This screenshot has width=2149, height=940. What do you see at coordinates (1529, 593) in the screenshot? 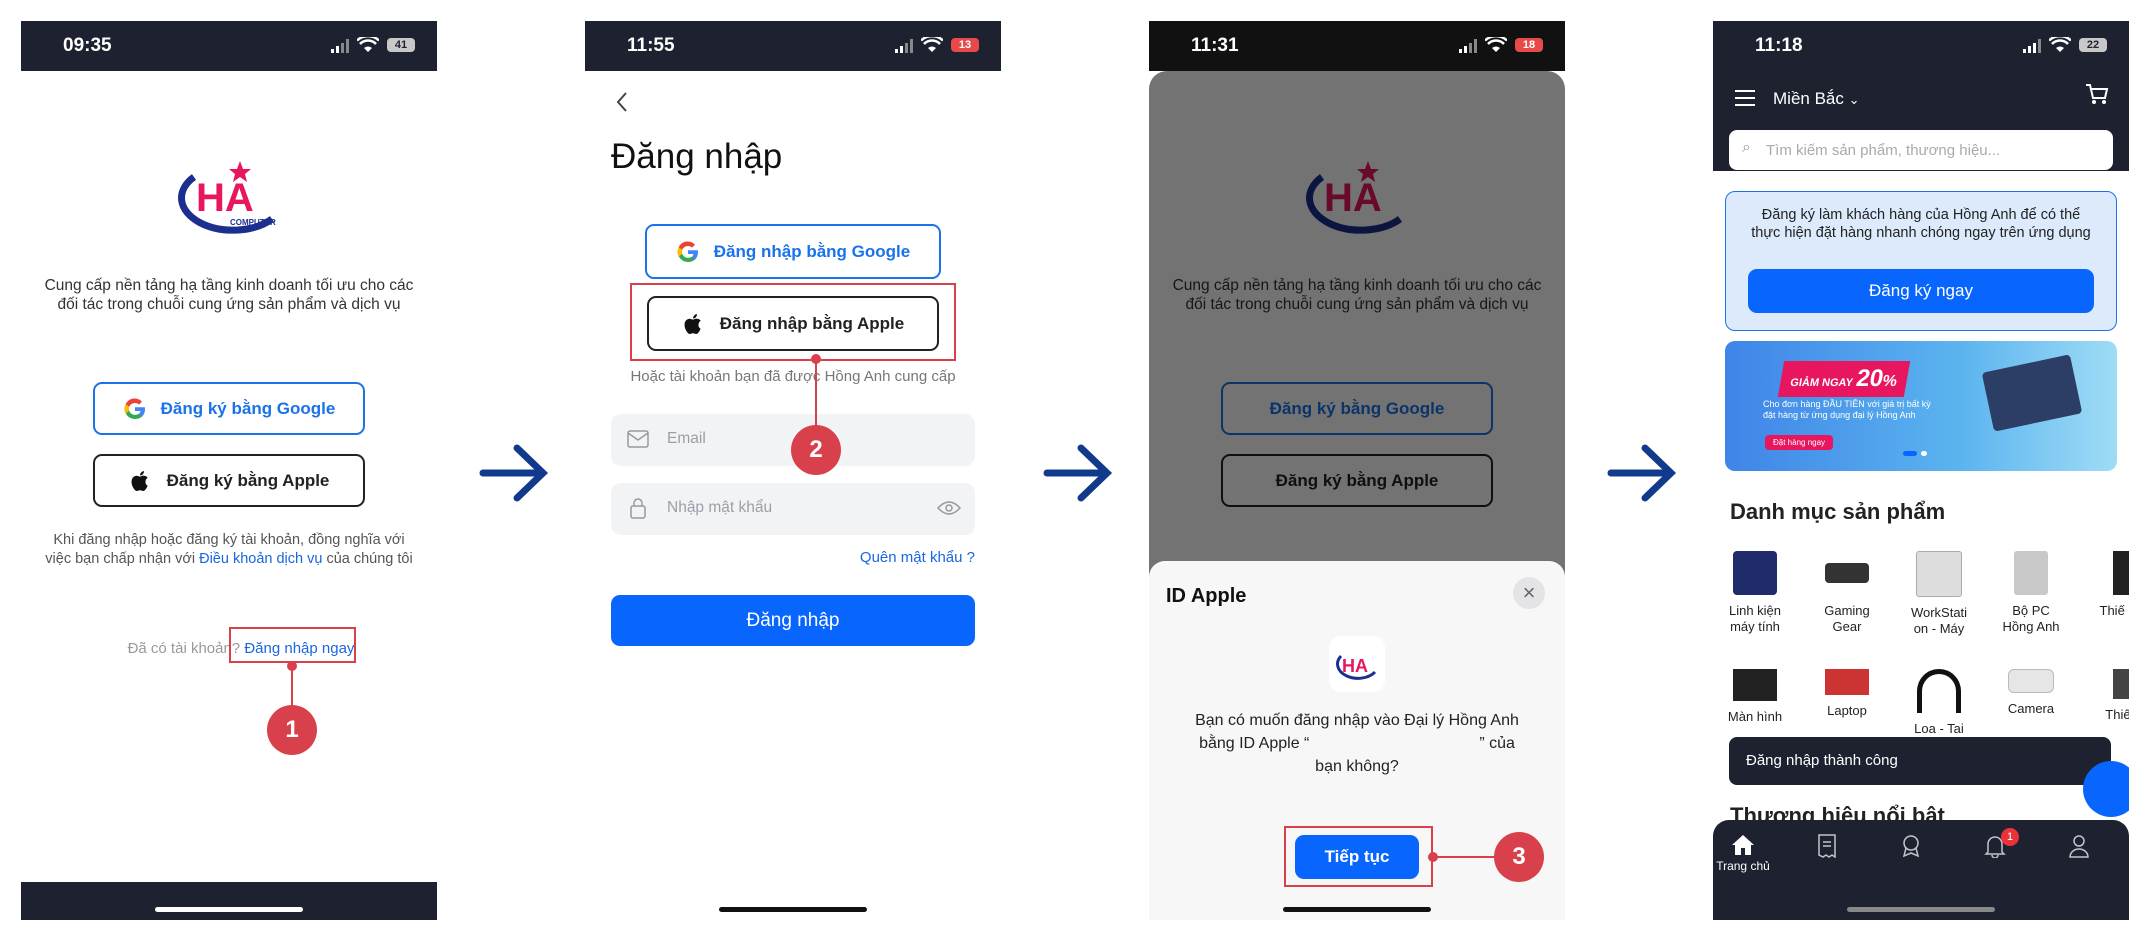
I see `close-icon: ×` at bounding box center [1529, 593].